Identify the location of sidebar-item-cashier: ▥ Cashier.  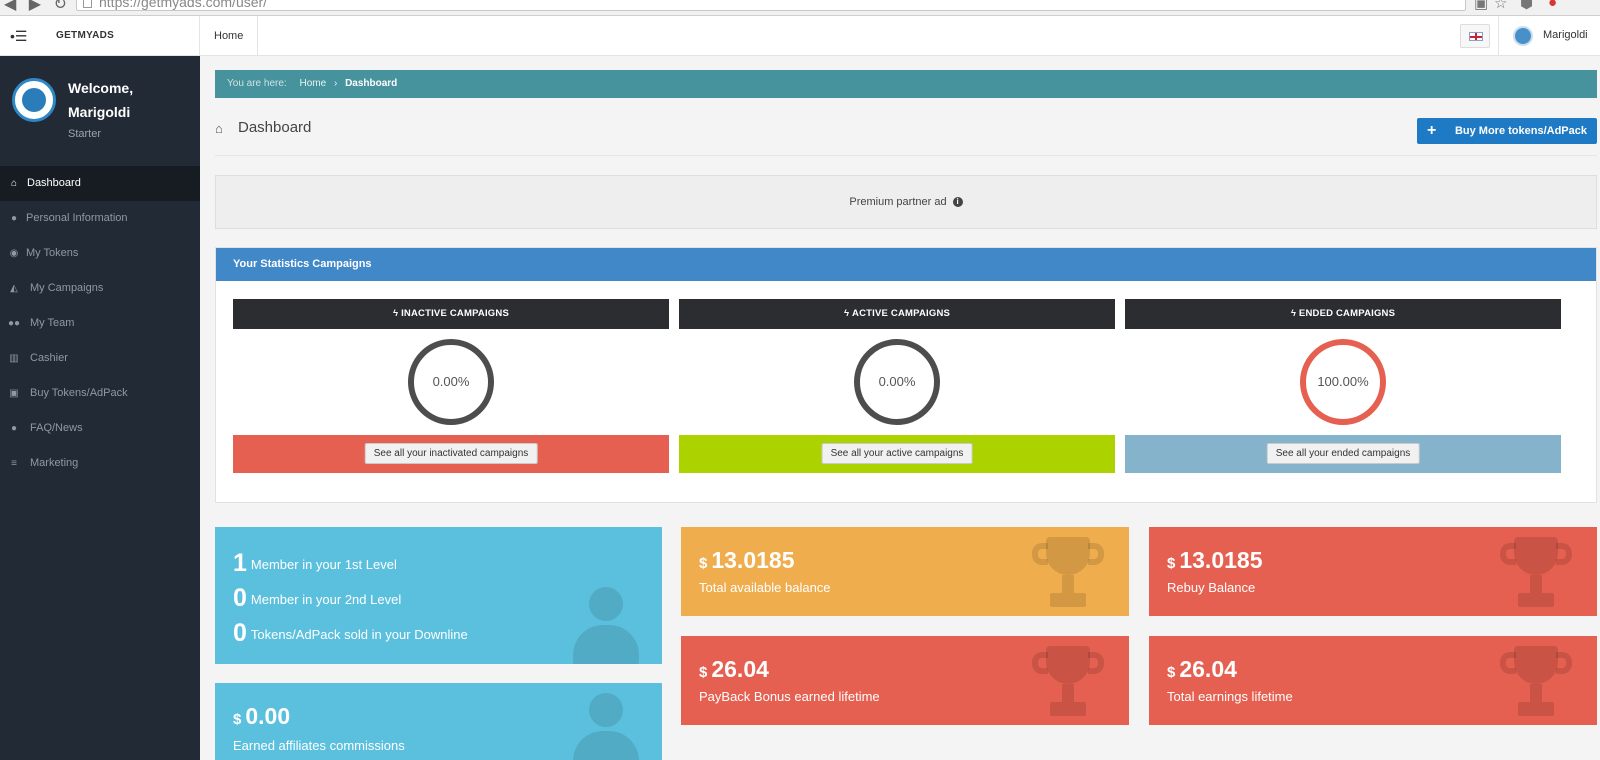
(100, 358).